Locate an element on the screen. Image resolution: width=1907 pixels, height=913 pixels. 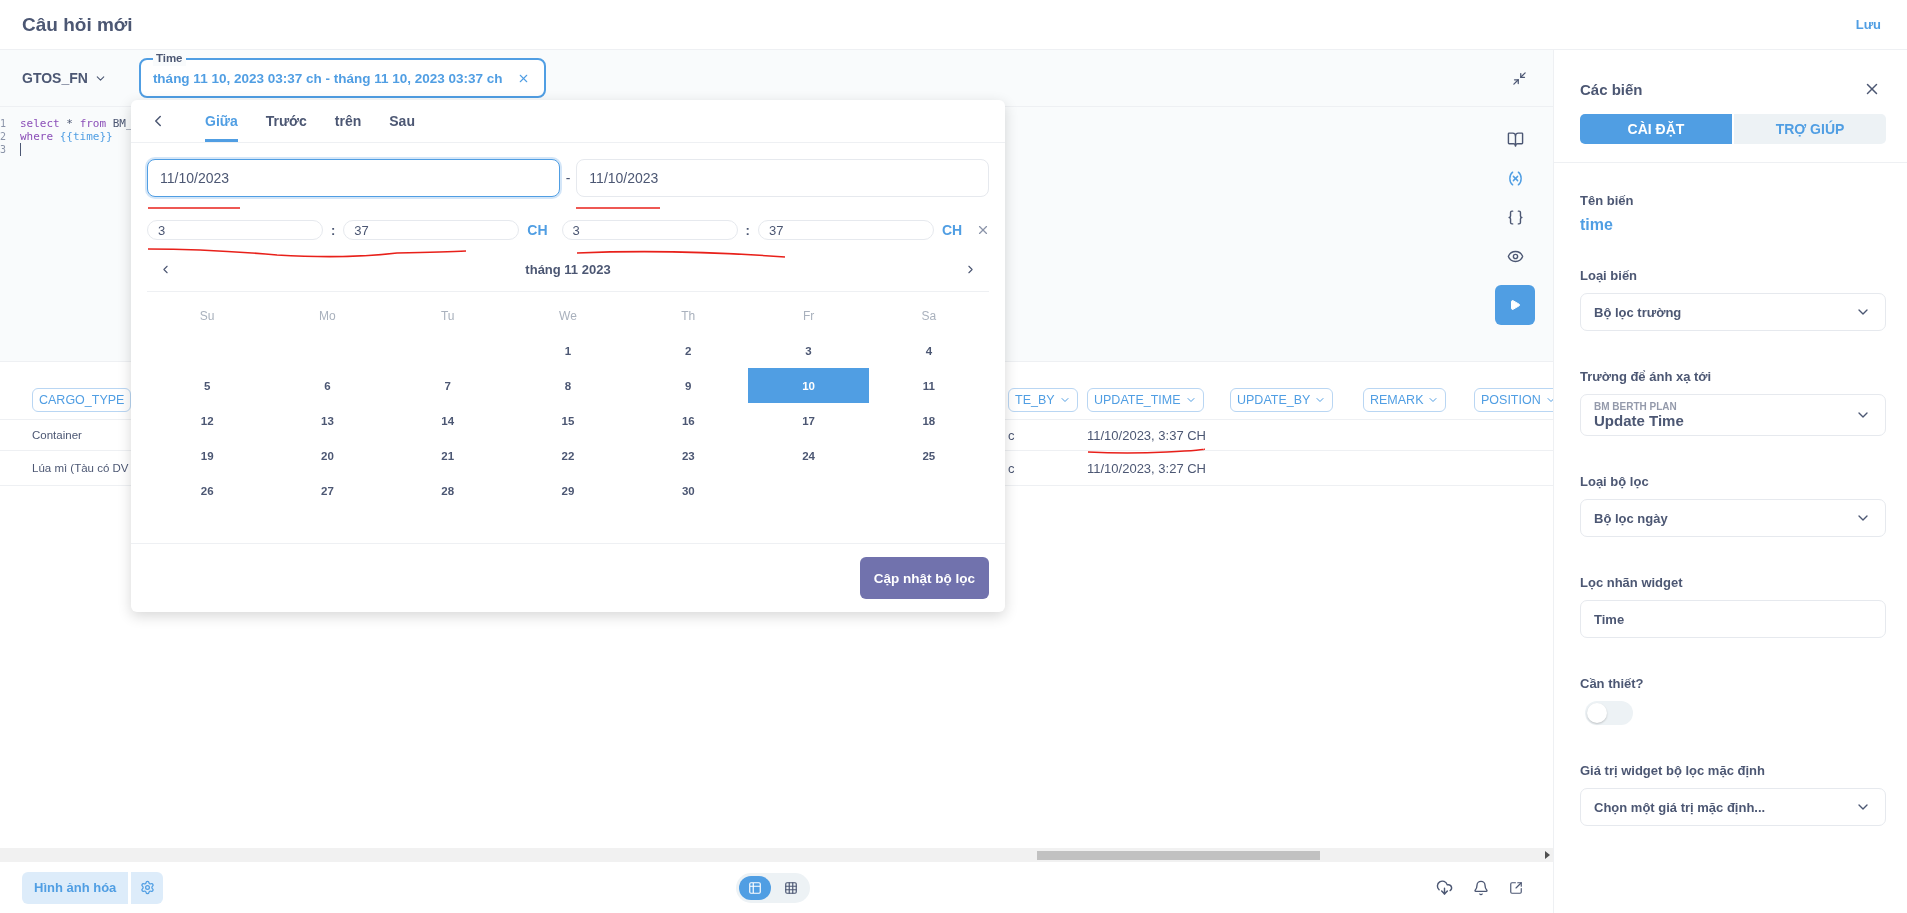
calendar-day: 25 is located at coordinates (928, 455).